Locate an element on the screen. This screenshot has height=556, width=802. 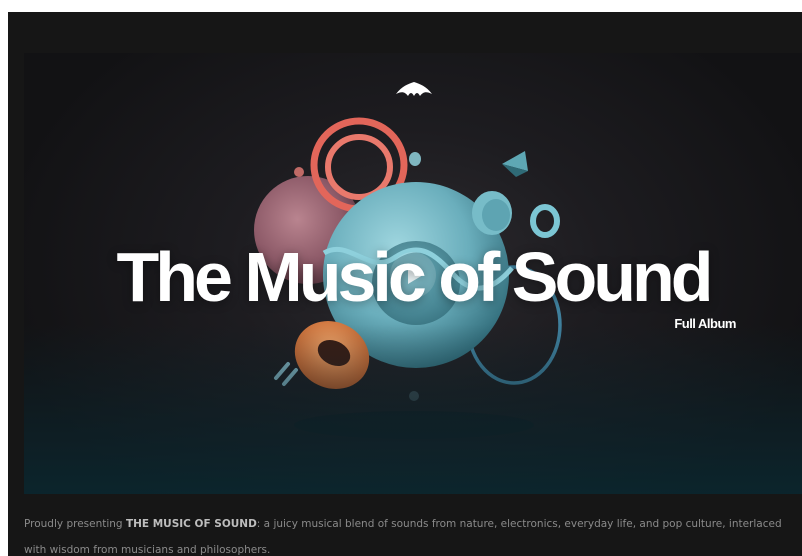
winged-logo-icon is located at coordinates (414, 90).